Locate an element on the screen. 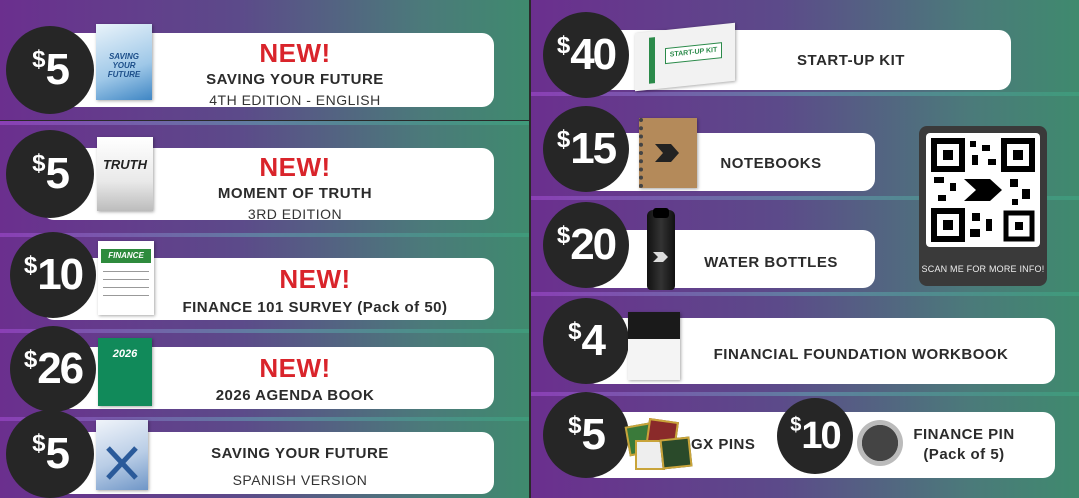 The image size is (1079, 498). price-badge: $26 is located at coordinates (53, 369).